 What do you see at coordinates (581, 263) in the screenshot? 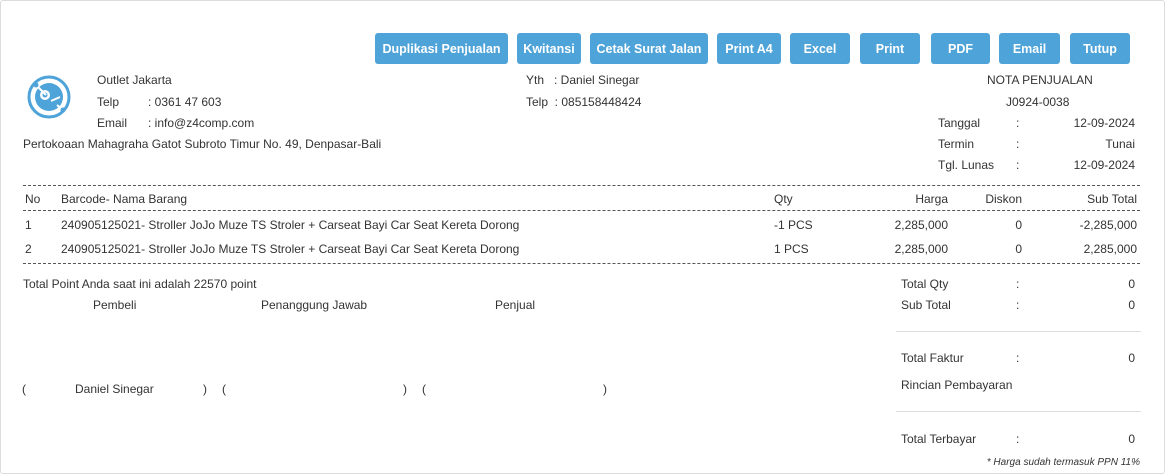
I see `table-bottom-divider` at bounding box center [581, 263].